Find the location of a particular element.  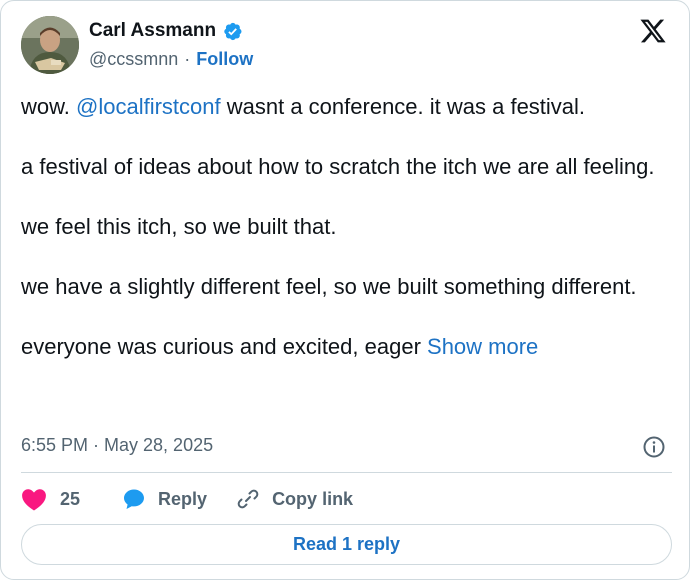

like-button: 25 is located at coordinates (50, 499).